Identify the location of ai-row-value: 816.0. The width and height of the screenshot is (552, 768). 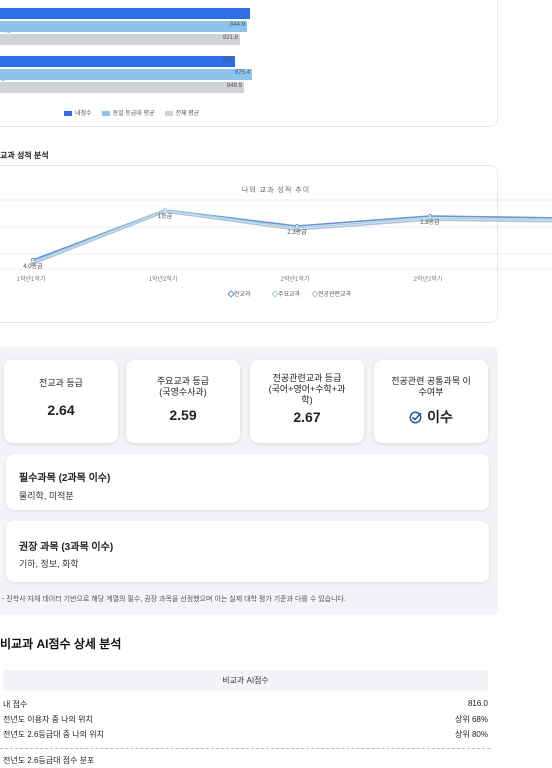
(477, 703).